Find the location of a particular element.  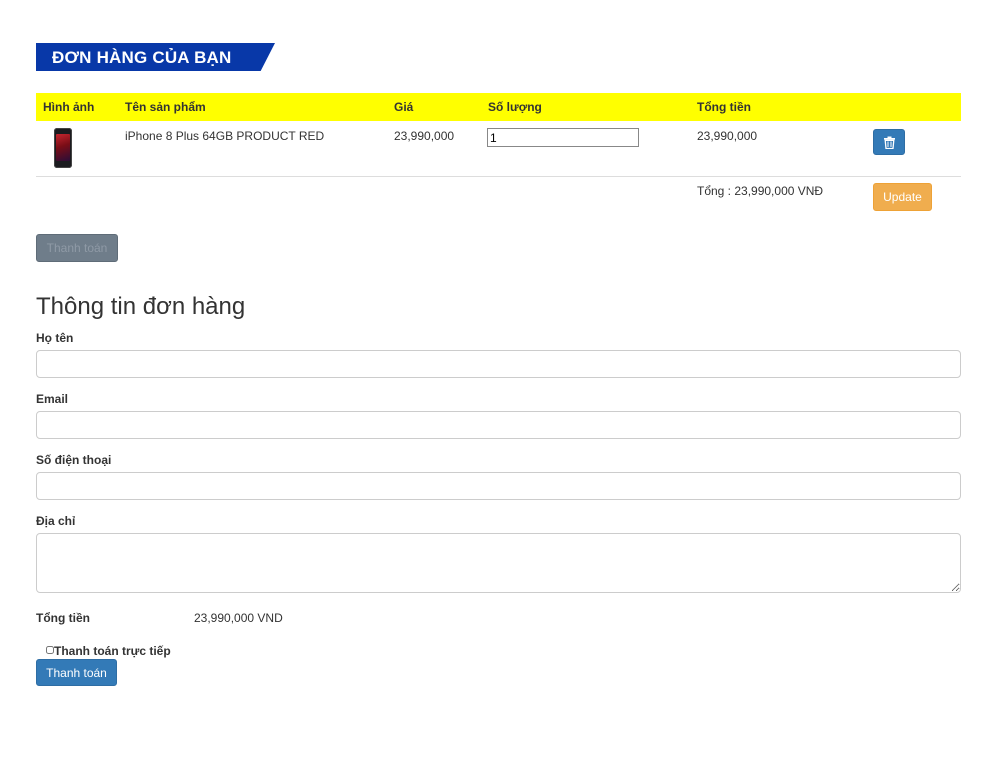

col-price-header: Giá is located at coordinates (404, 107).